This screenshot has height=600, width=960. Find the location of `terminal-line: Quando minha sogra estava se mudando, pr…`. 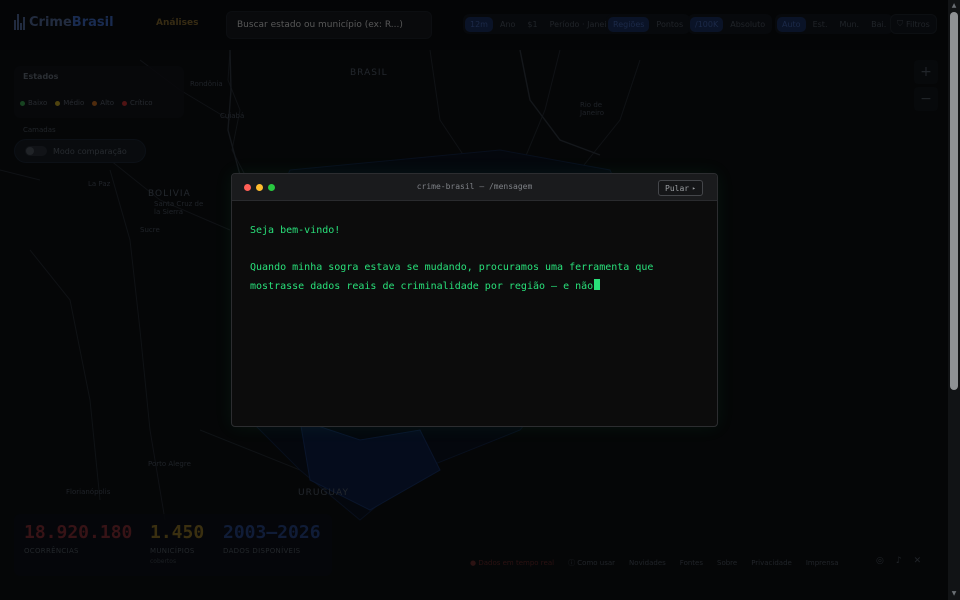

terminal-line: Quando minha sogra estava se mudando, pr… is located at coordinates (452, 267).